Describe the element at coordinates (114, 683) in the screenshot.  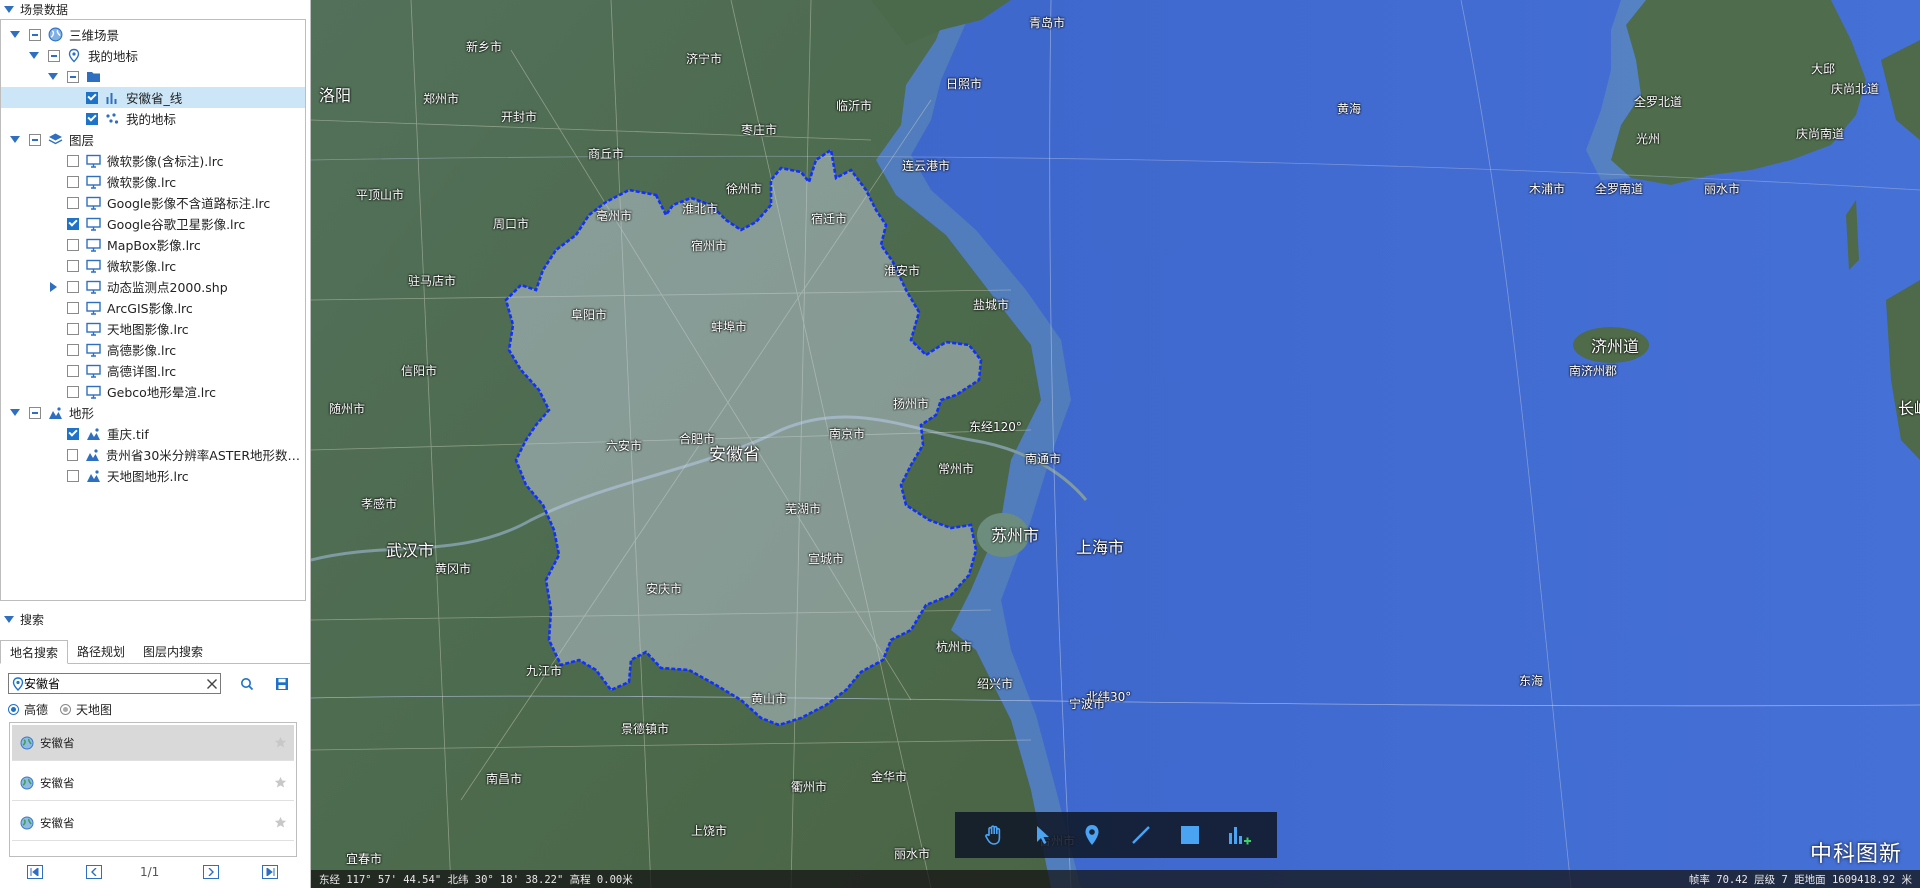
I see `search-input` at that location.